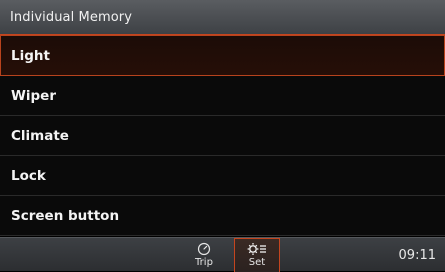 The width and height of the screenshot is (445, 272). What do you see at coordinates (204, 249) in the screenshot?
I see `speedometer-icon` at bounding box center [204, 249].